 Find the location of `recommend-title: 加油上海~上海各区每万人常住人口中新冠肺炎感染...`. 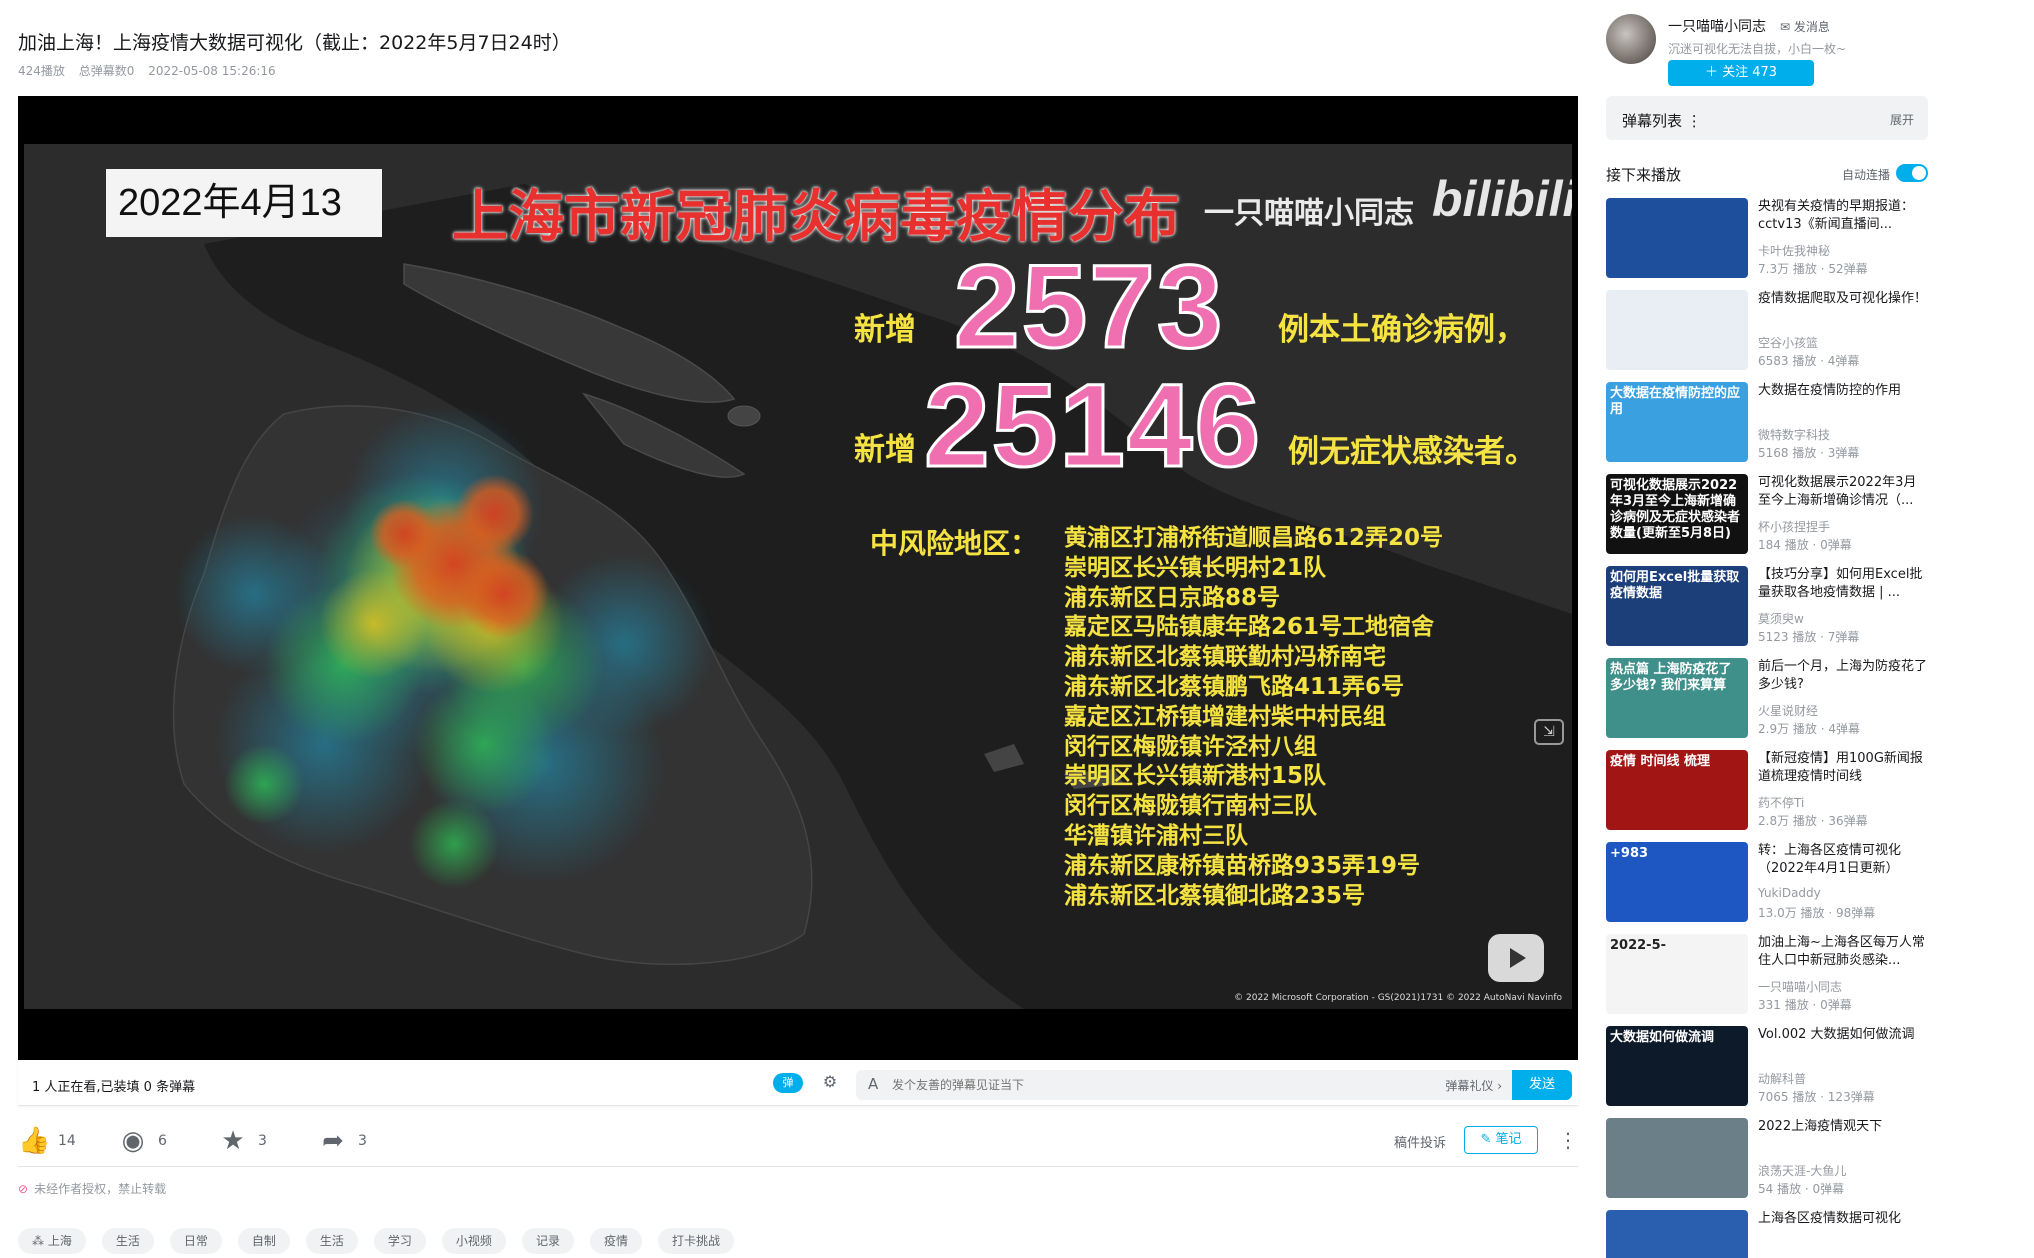

recommend-title: 加油上海~上海各区每万人常住人口中新冠肺炎感染... is located at coordinates (1843, 952).